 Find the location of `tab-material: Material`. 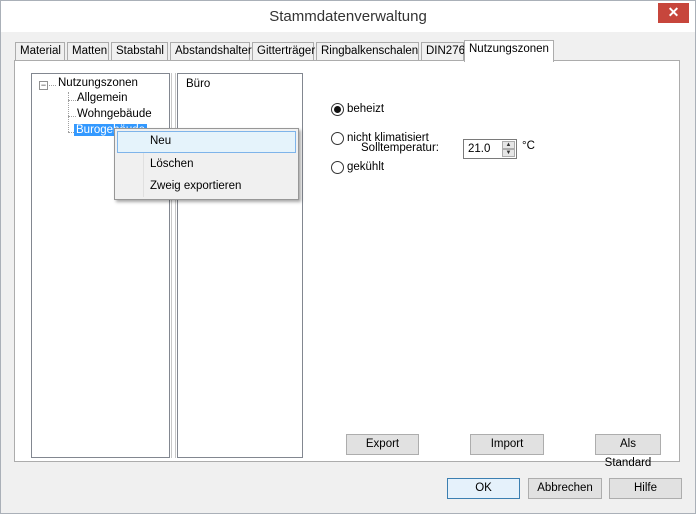

tab-material: Material is located at coordinates (40, 51).